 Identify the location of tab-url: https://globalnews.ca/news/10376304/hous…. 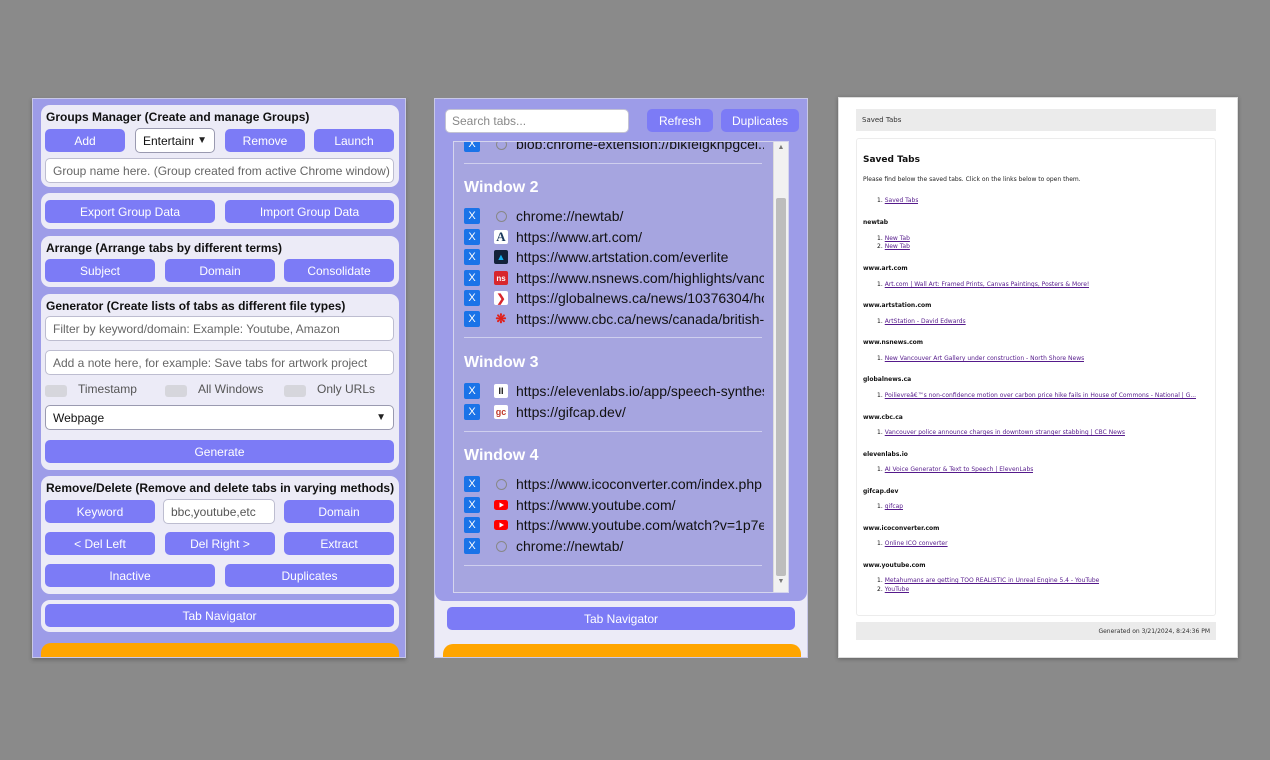
(640, 298).